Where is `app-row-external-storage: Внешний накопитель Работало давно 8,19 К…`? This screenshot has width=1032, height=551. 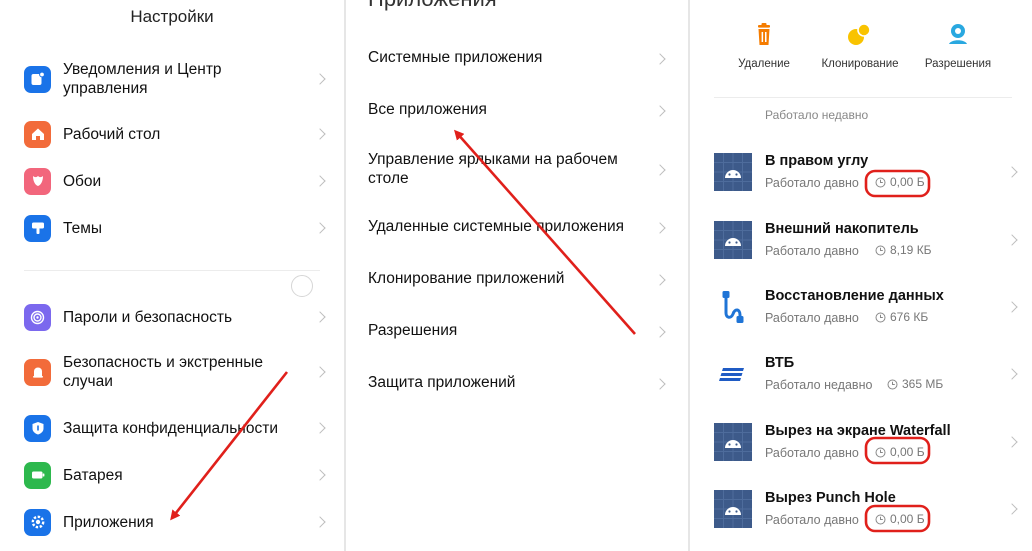 app-row-external-storage: Внешний накопитель Работало давно 8,19 К… is located at coordinates (866, 240).